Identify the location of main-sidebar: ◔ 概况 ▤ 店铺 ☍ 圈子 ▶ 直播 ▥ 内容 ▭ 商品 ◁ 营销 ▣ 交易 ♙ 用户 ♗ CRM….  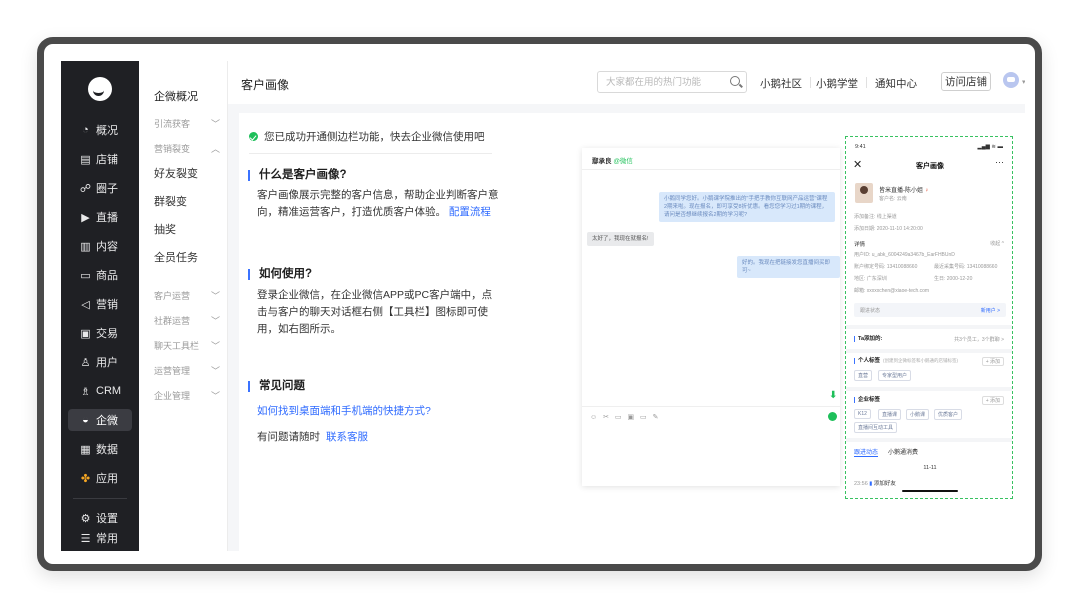
(100, 306).